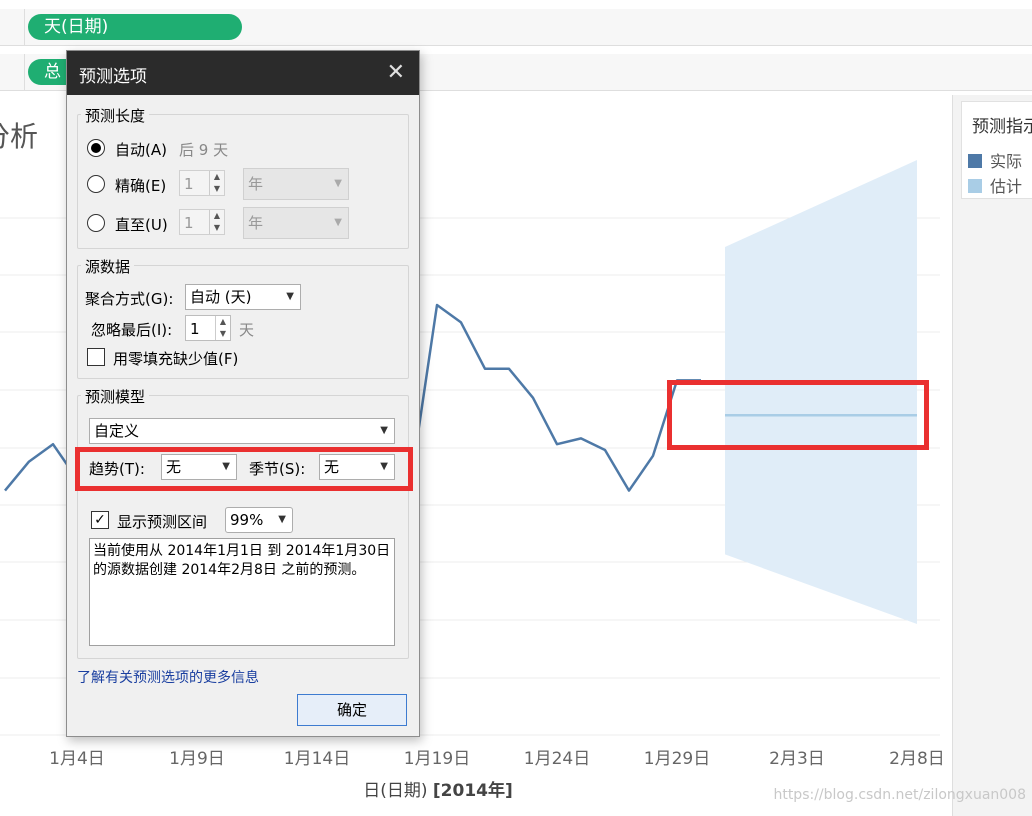 The image size is (1032, 816). What do you see at coordinates (216, 183) in the screenshot?
I see `exact-stepper-arrows-icon: ▲ ▼` at bounding box center [216, 183].